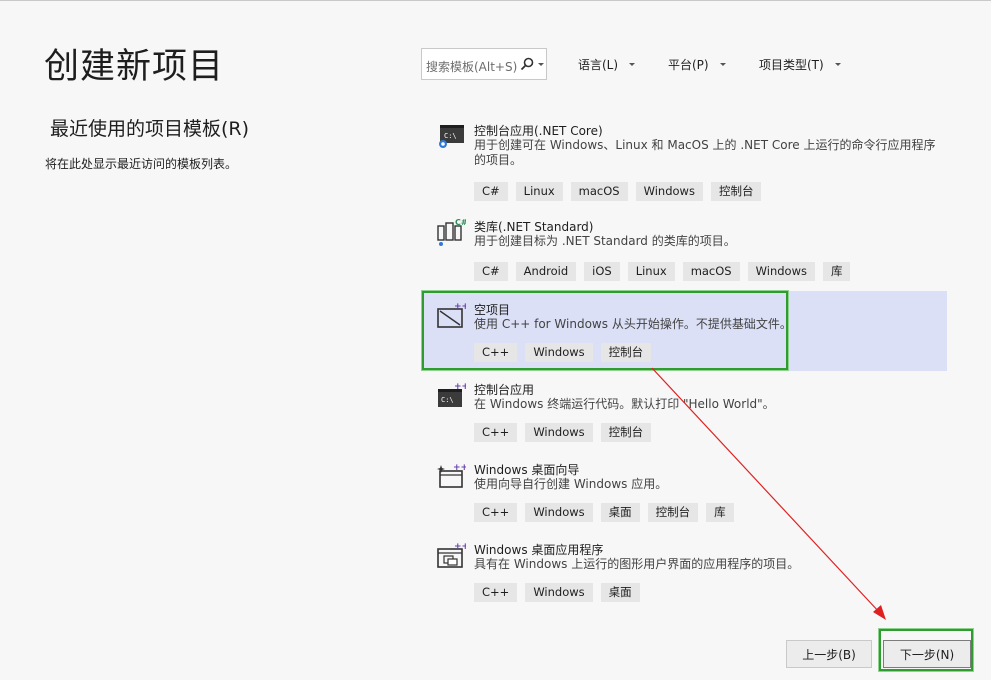 Image resolution: width=991 pixels, height=680 pixels. Describe the element at coordinates (150, 129) in the screenshot. I see `recent-templates-heading: 最近使用的项目模板(R)` at that location.